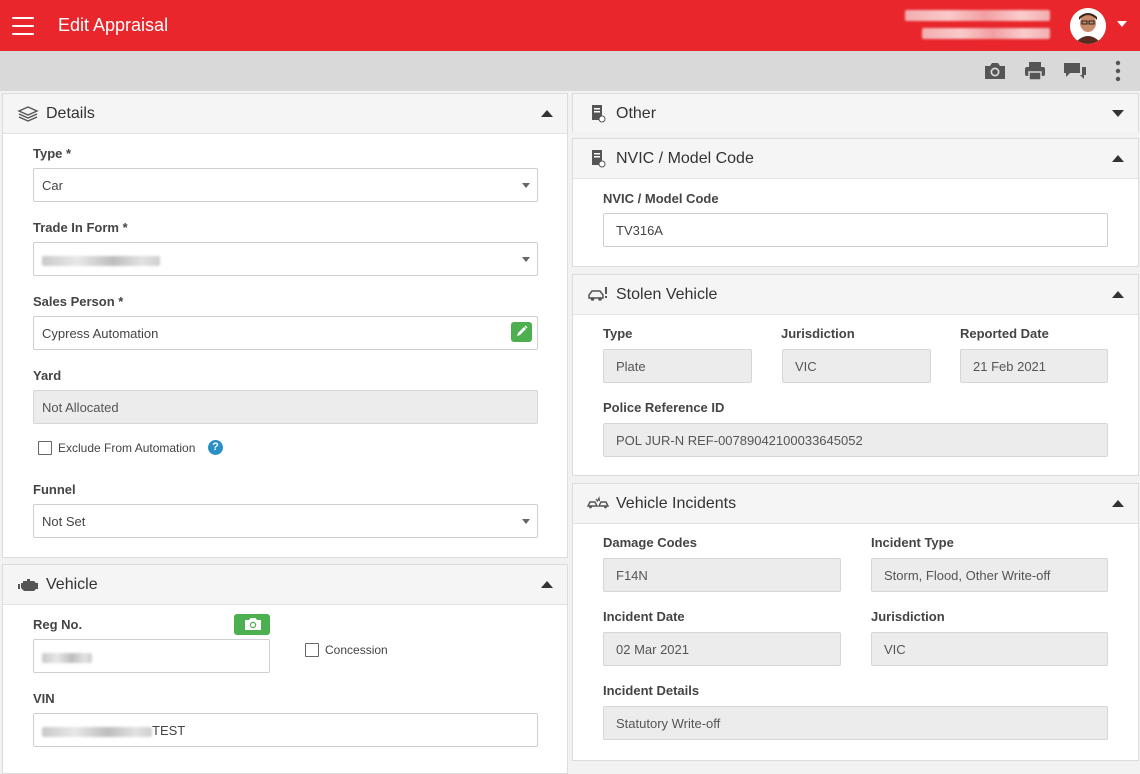 This screenshot has height=774, width=1140. What do you see at coordinates (855, 295) in the screenshot?
I see `stolen-vehicle-panel-header: Stolen Vehicle` at bounding box center [855, 295].